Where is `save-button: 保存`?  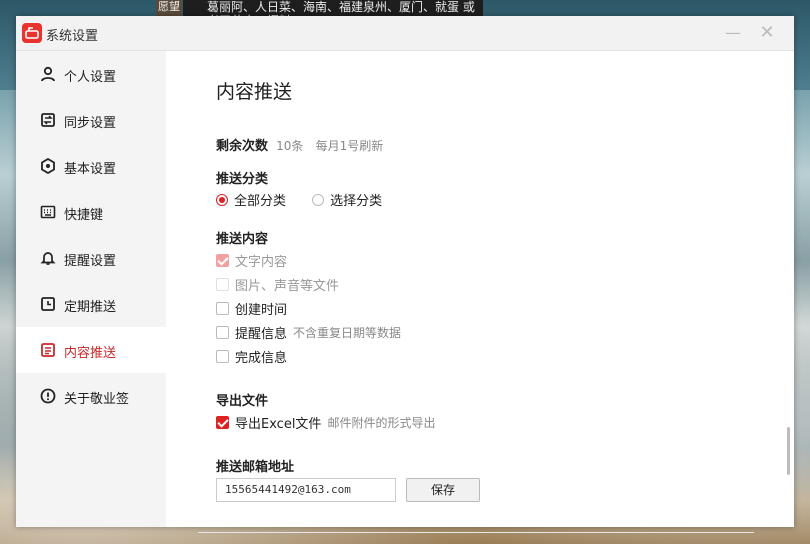
save-button: 保存 is located at coordinates (443, 490).